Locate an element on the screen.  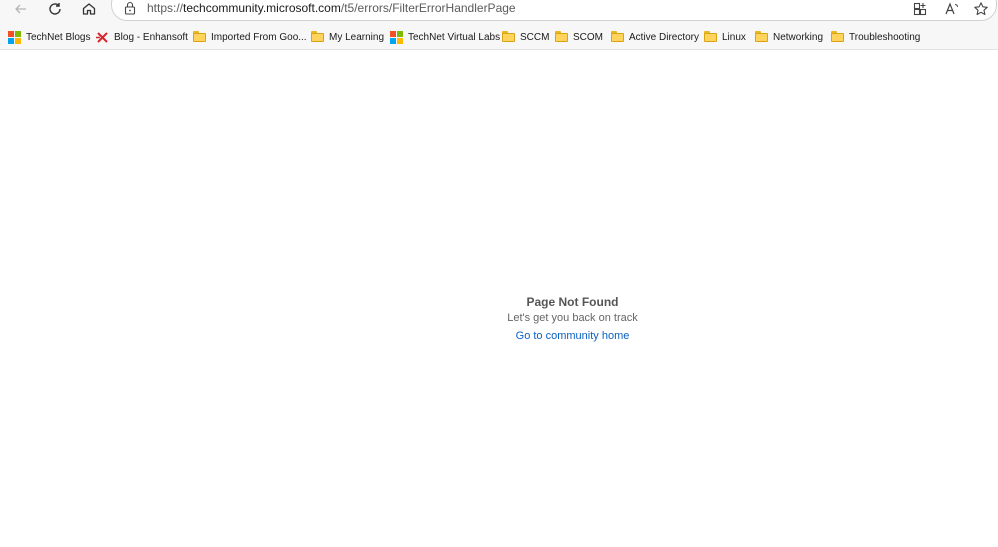
favorite-active-directory: Active Directory is located at coordinates (655, 37).